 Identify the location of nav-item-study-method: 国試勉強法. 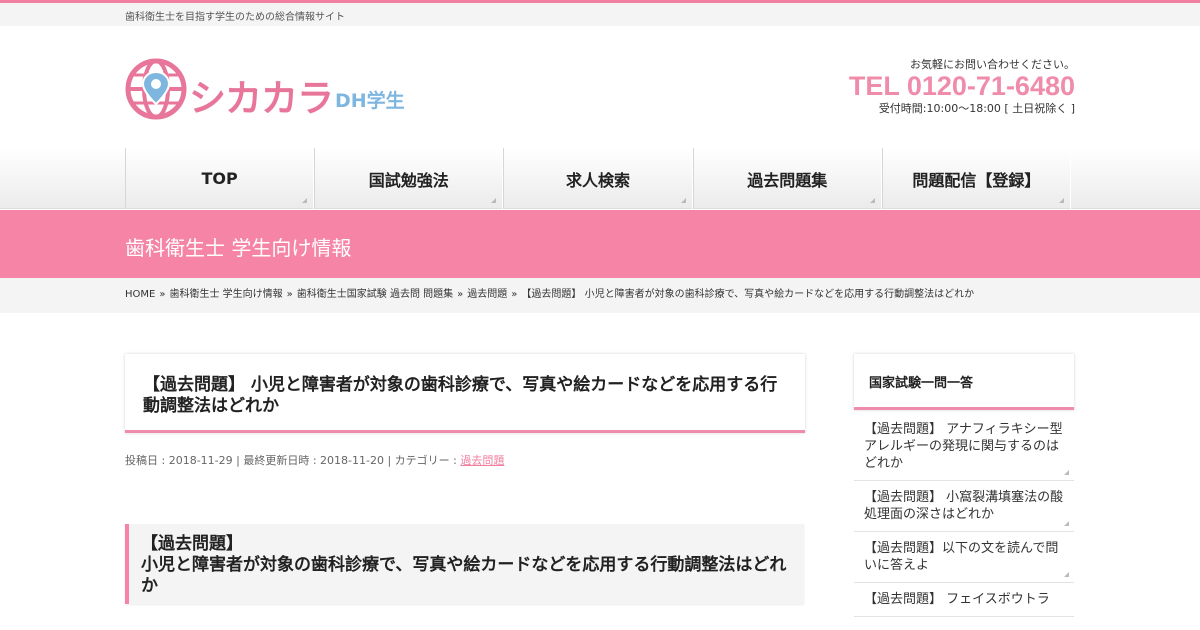
(409, 178).